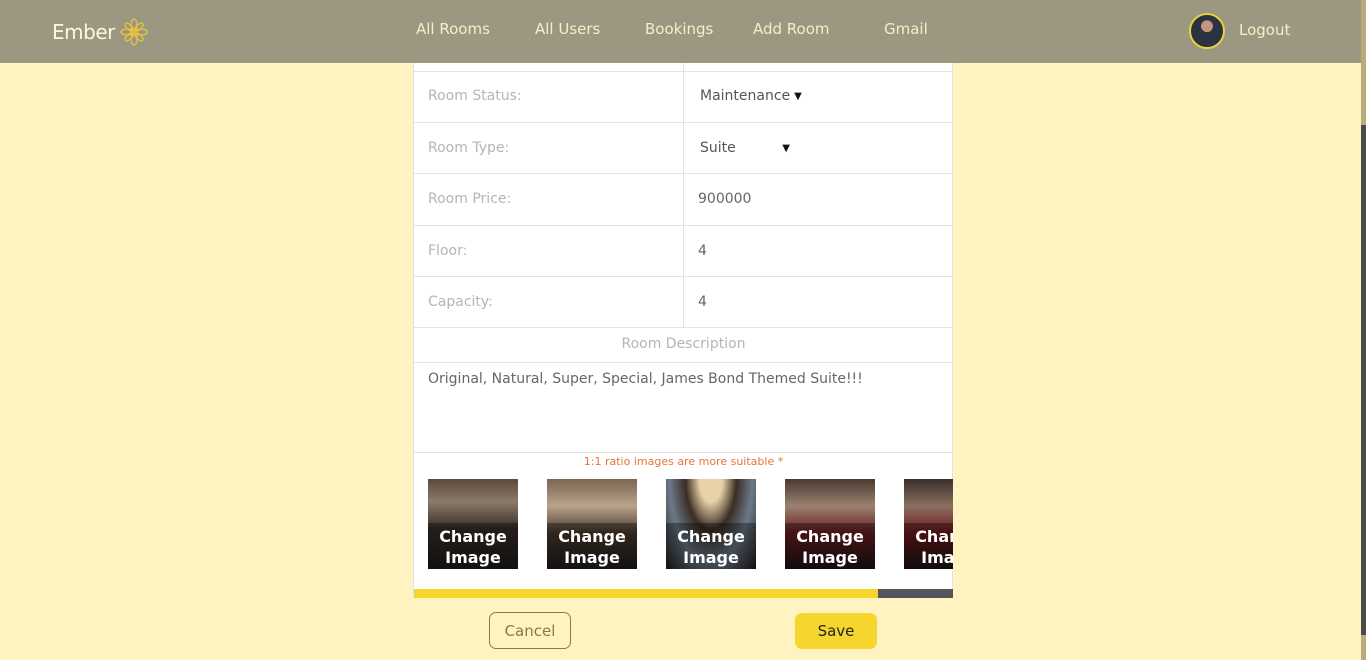 The height and width of the screenshot is (660, 1366). Describe the element at coordinates (453, 29) in the screenshot. I see `nav-all-rooms: All Rooms` at that location.